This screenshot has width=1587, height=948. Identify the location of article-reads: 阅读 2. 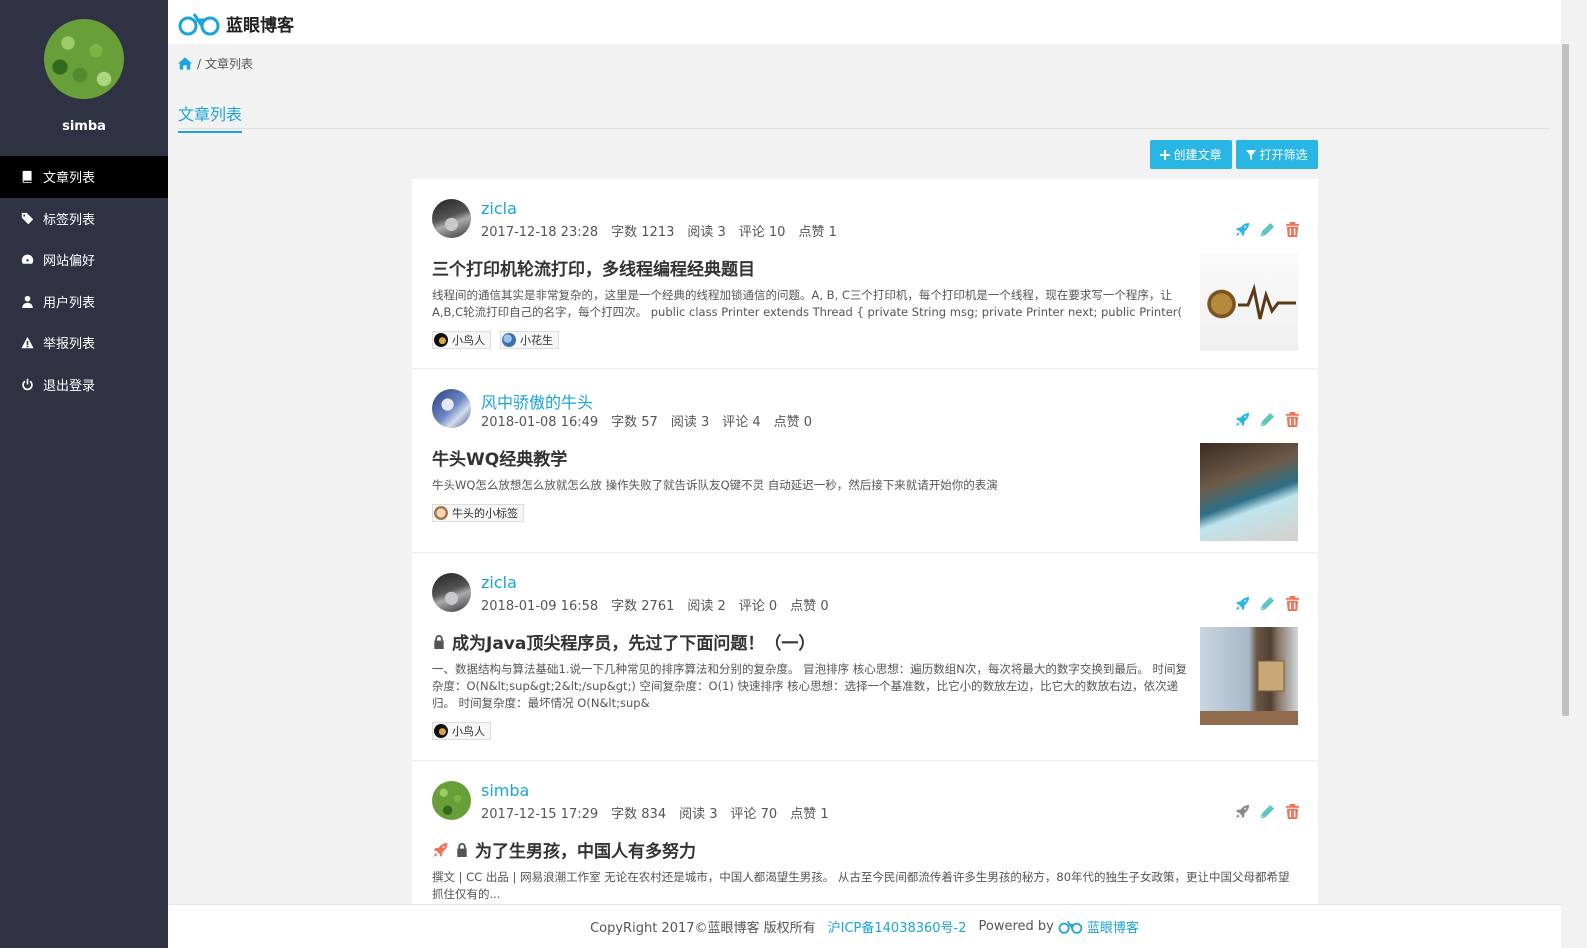
(706, 606).